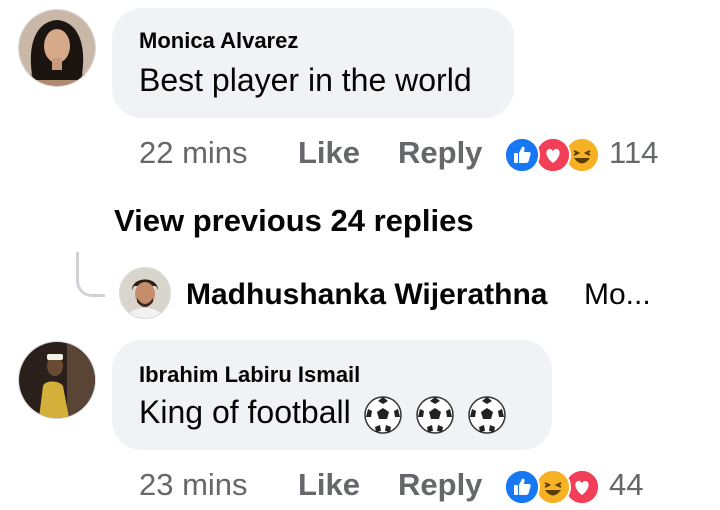 The width and height of the screenshot is (720, 510). I want to click on haha-icon, so click(553, 487).